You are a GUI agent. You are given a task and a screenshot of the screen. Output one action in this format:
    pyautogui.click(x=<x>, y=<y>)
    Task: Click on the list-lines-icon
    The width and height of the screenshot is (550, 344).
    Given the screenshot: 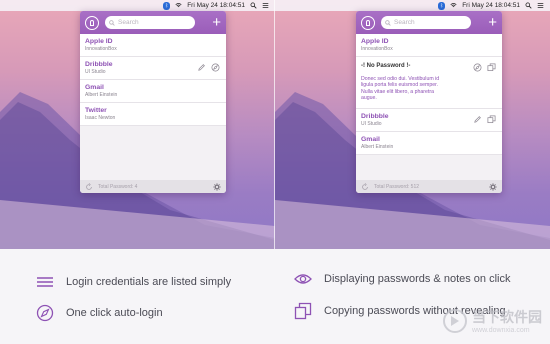 What is the action you would take?
    pyautogui.click(x=45, y=282)
    